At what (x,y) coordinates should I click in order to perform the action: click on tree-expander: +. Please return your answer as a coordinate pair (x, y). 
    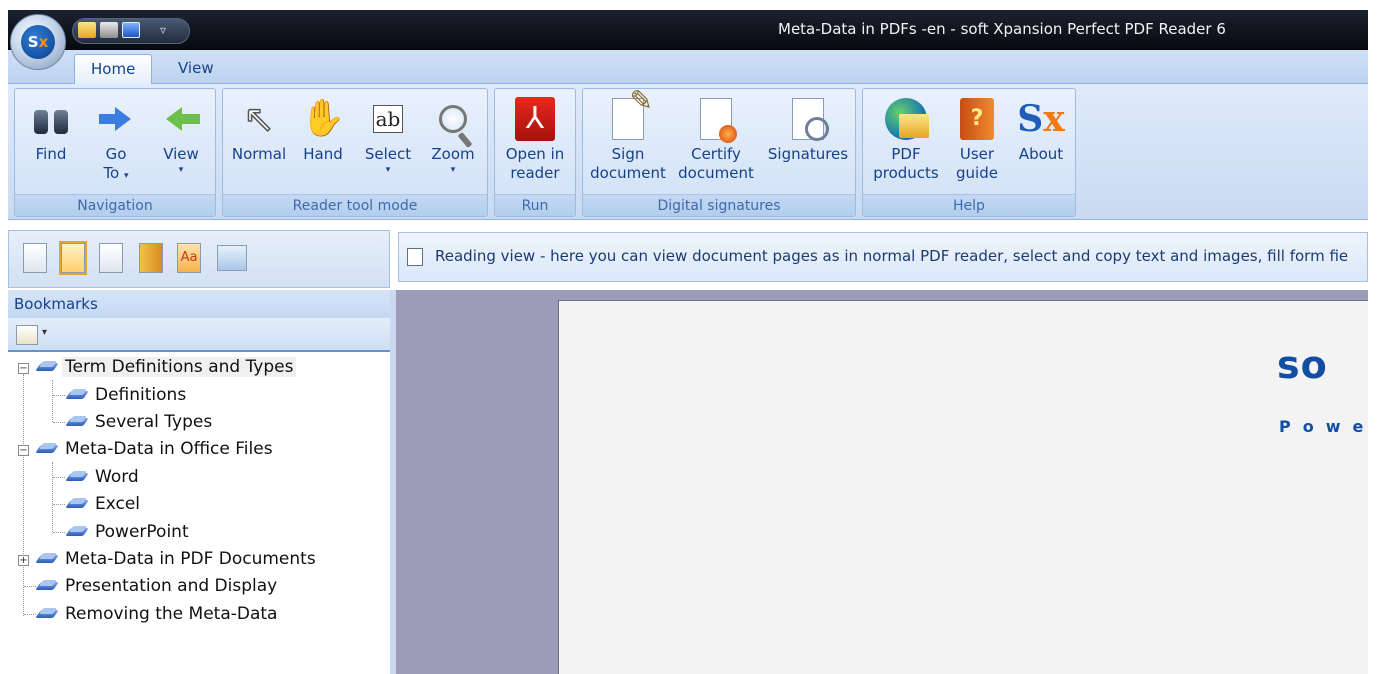
    Looking at the image, I should click on (23, 560).